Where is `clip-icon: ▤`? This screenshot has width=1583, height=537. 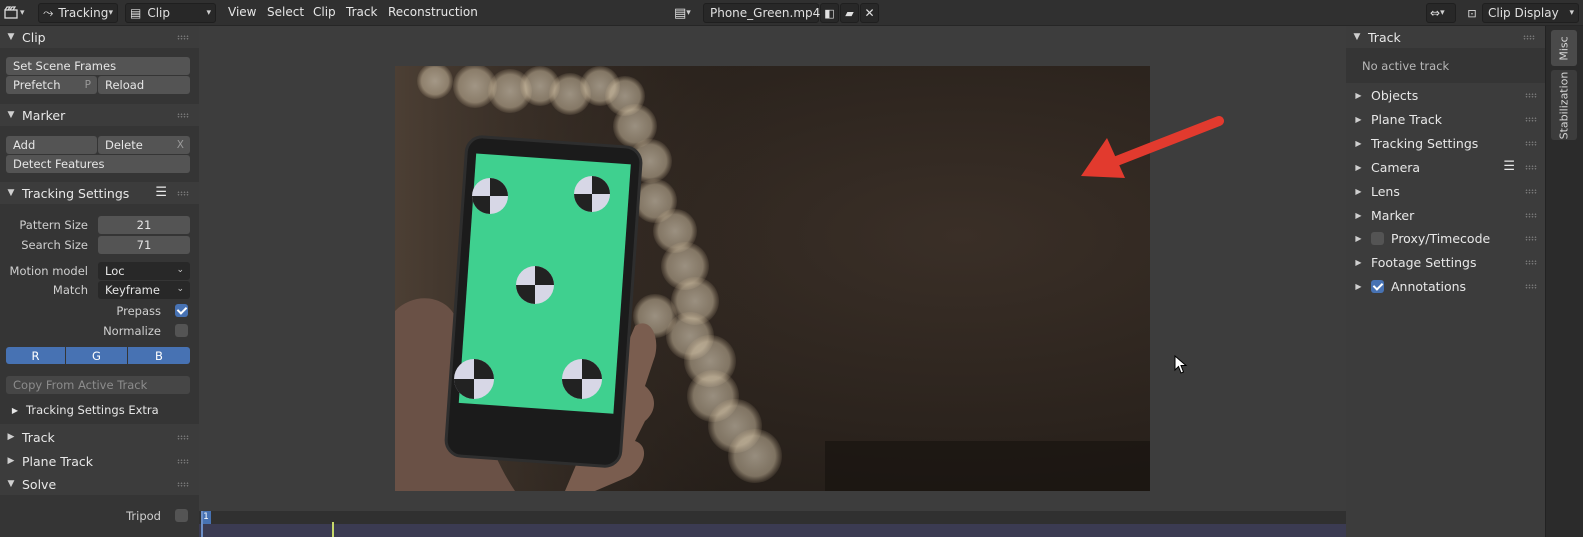
clip-icon: ▤ is located at coordinates (680, 13).